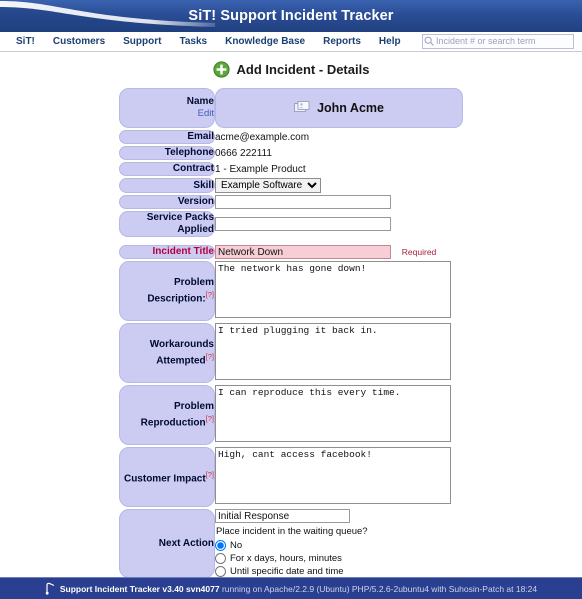 This screenshot has height=599, width=582. What do you see at coordinates (167, 153) in the screenshot?
I see `label-telephone: Telephone` at bounding box center [167, 153].